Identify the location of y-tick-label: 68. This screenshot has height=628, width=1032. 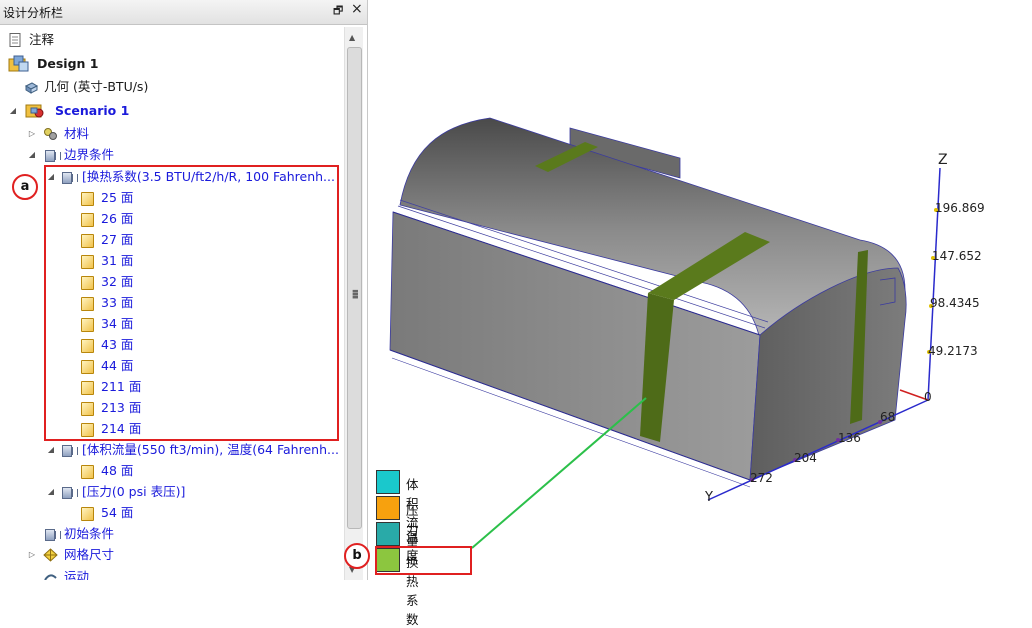
(888, 417).